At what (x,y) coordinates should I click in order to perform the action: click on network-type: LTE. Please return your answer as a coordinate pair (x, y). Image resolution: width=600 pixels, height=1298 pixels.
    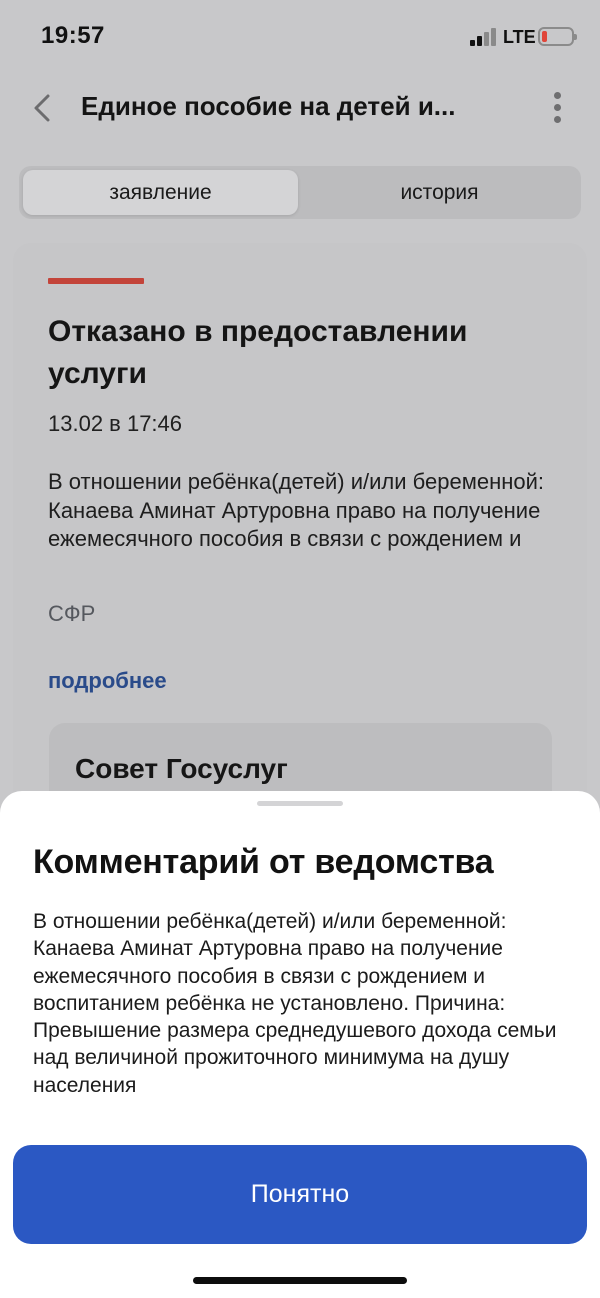
    Looking at the image, I should click on (519, 37).